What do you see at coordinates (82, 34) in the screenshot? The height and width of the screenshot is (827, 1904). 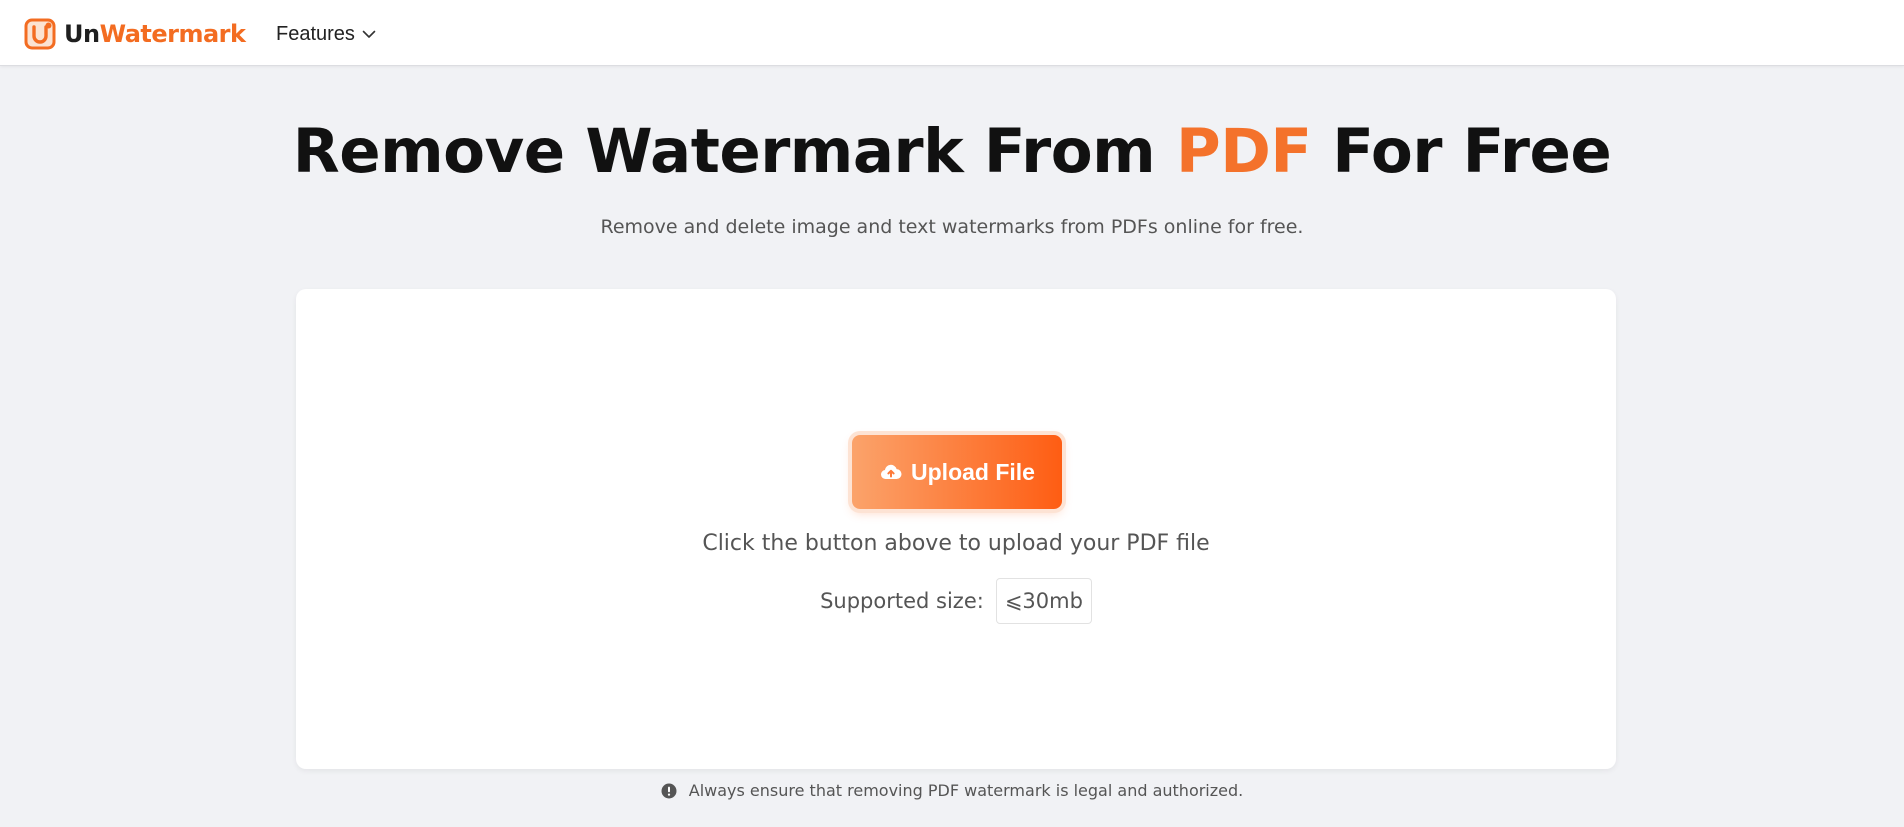 I see `brand-name-part1: Un` at bounding box center [82, 34].